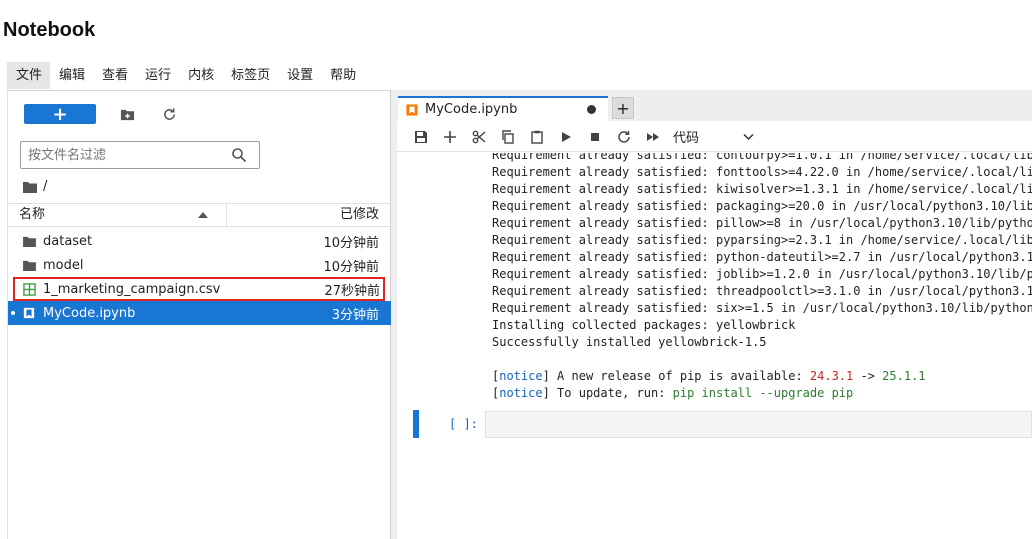 The width and height of the screenshot is (1032, 539). What do you see at coordinates (32, 214) in the screenshot?
I see `column-name-label: 名称` at bounding box center [32, 214].